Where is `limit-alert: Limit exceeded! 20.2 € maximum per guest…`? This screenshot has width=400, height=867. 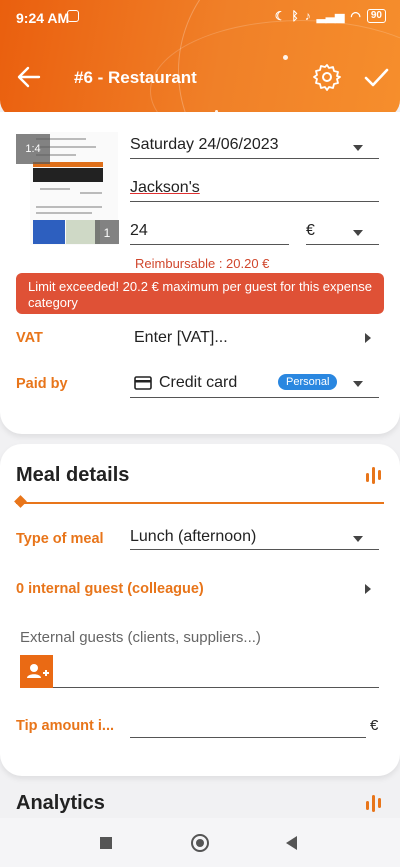
limit-alert: Limit exceeded! 20.2 € maximum per guest… is located at coordinates (200, 293).